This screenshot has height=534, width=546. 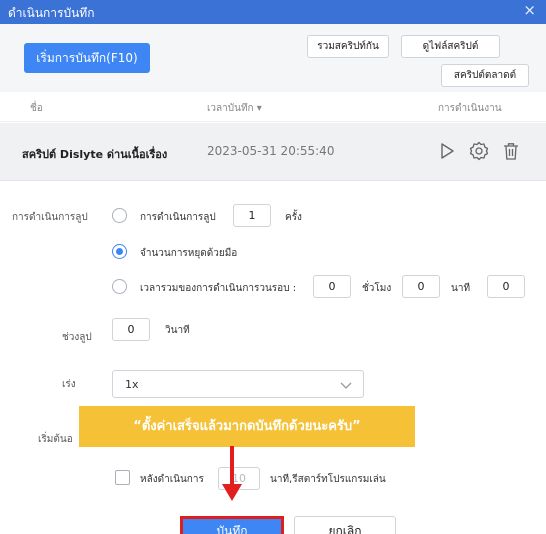 What do you see at coordinates (189, 253) in the screenshot?
I see `manual-stop-label: จำนวนการหยุดด้วยมือ` at bounding box center [189, 253].